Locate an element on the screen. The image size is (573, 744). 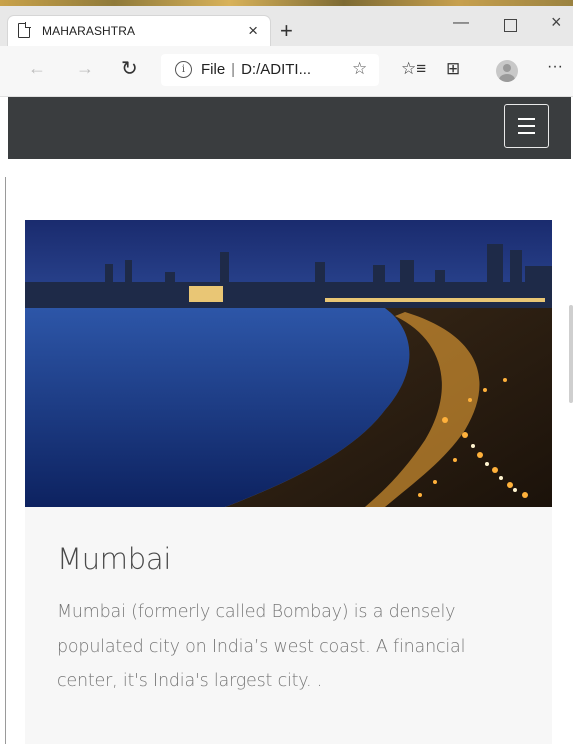
more-icon: ··· is located at coordinates (555, 67).